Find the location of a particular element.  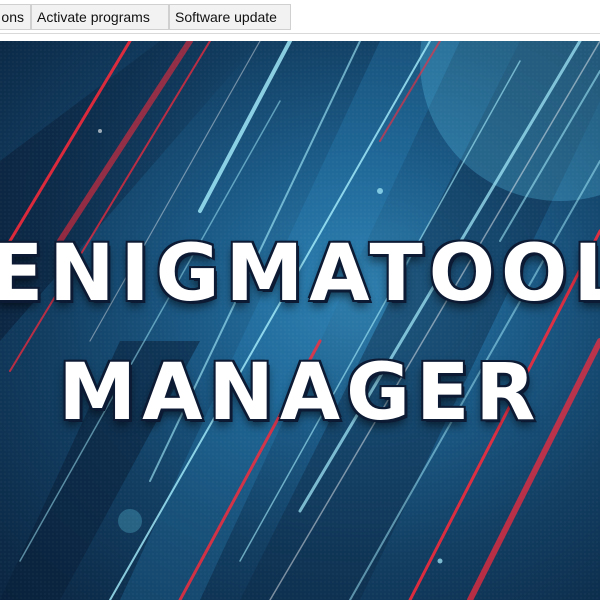

menu-item-options: ons is located at coordinates (15, 17).